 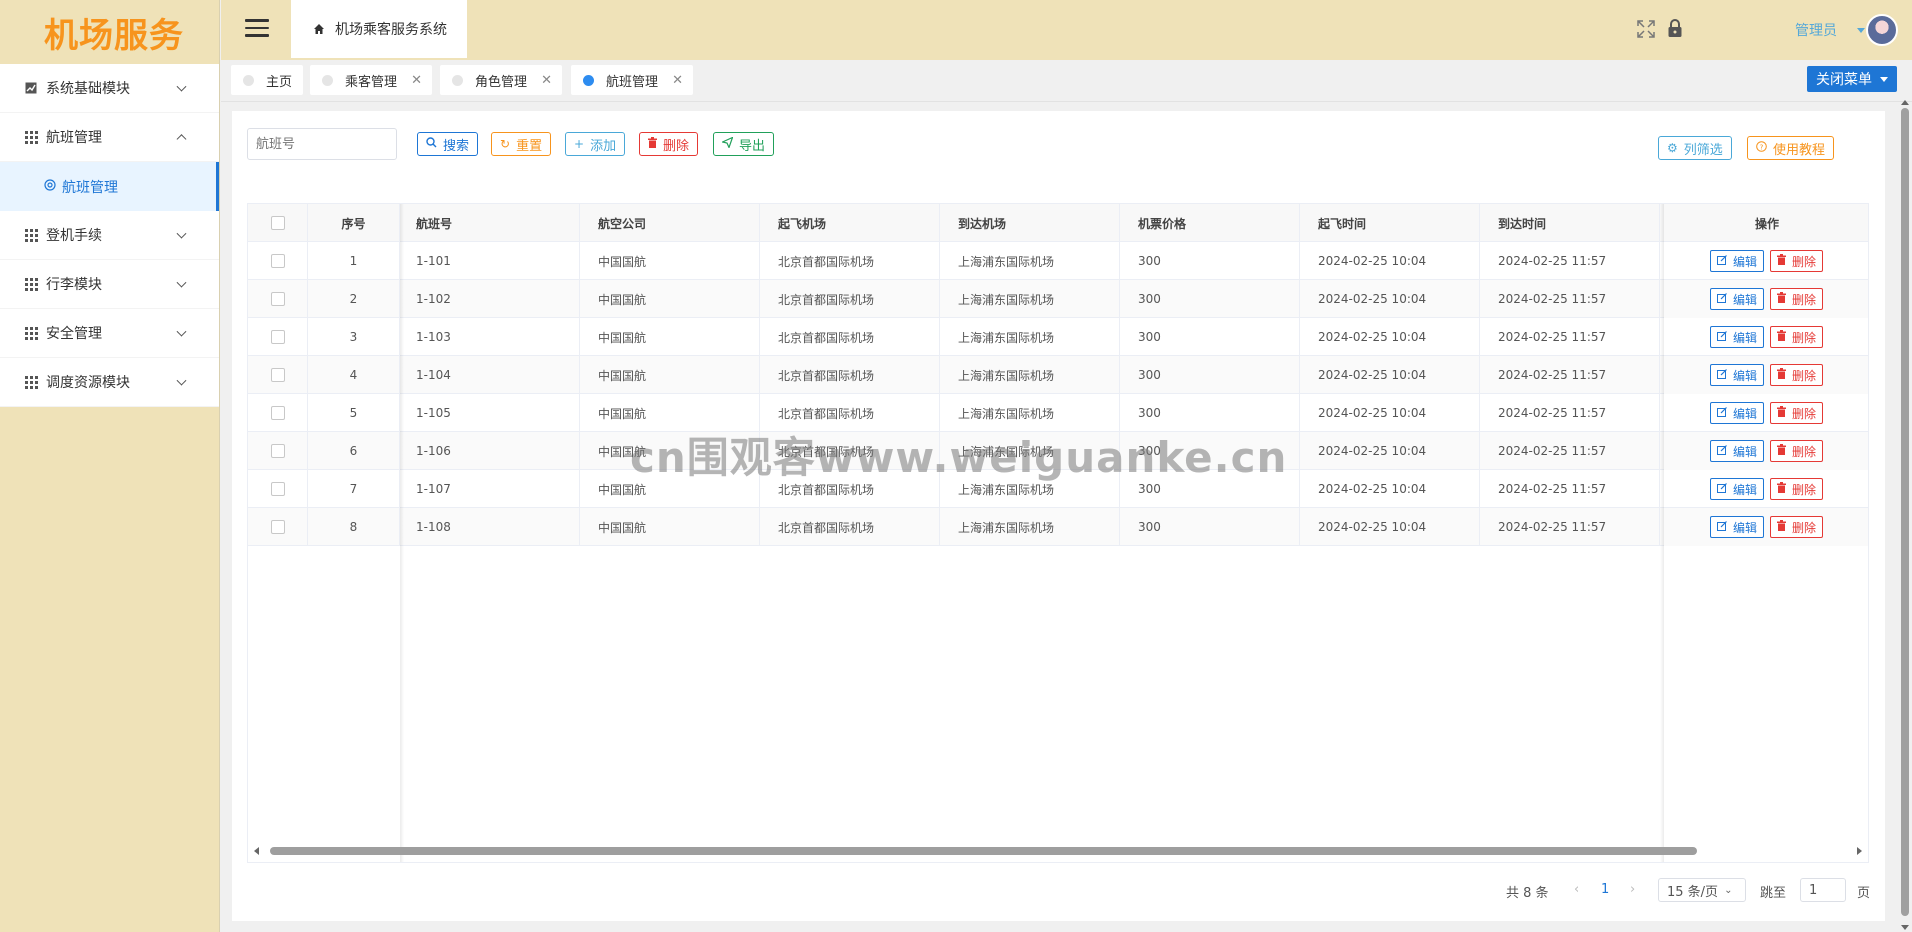 I want to click on sidebar-item-dispatch: 调度资源模块, so click(x=109, y=382).